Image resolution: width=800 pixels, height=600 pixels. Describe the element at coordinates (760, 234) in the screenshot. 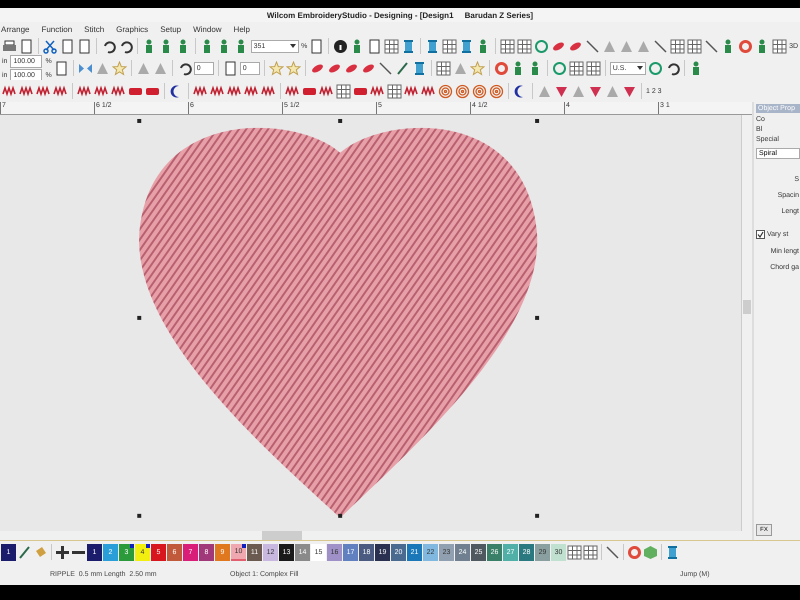

I see `checkmark-icon` at that location.